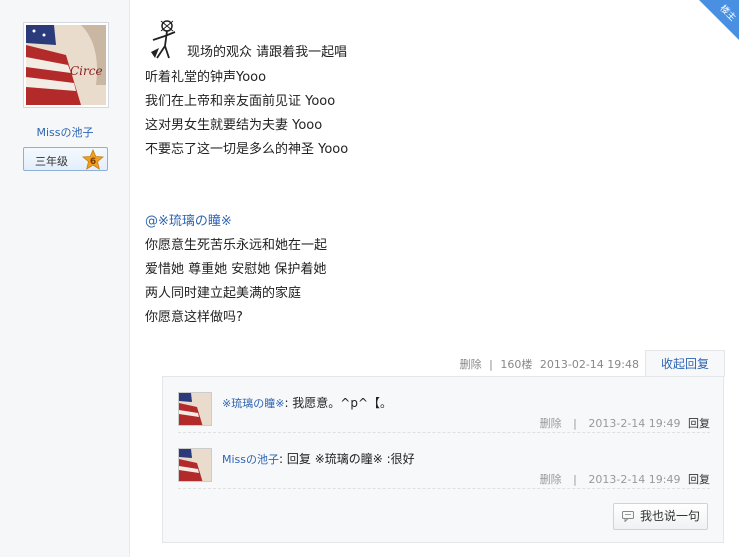  I want to click on post-meta: 删除 | 160楼 2013-02-14 19:48, so click(549, 364).